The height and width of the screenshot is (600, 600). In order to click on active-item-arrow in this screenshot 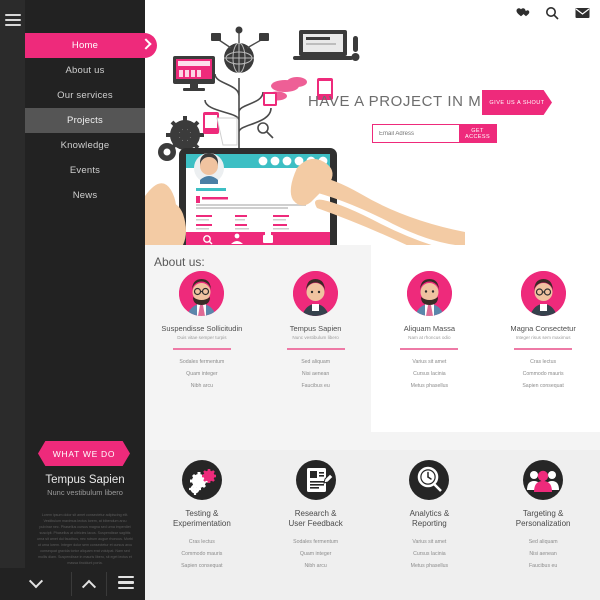, I will do `click(144, 45)`.